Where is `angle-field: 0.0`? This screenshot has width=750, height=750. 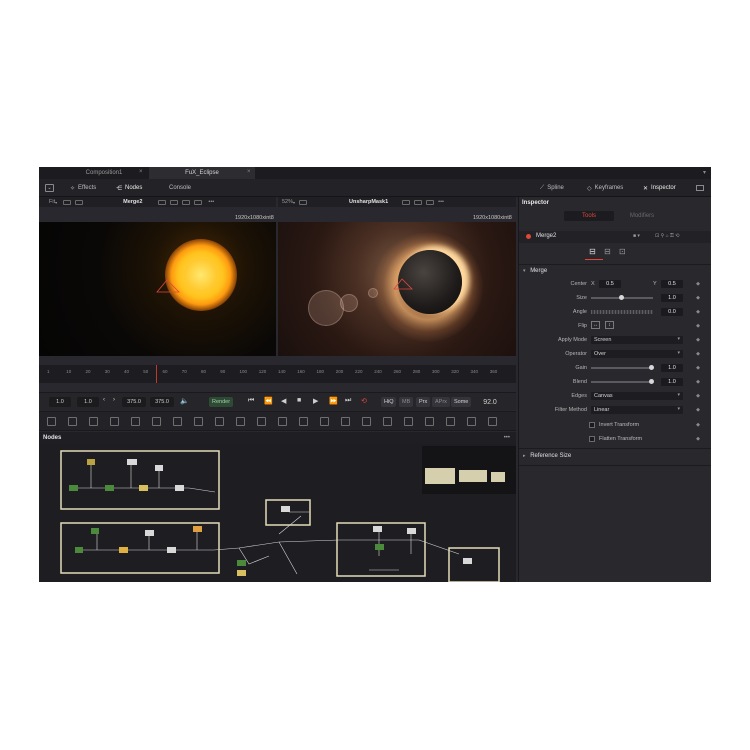
angle-field: 0.0 is located at coordinates (672, 312).